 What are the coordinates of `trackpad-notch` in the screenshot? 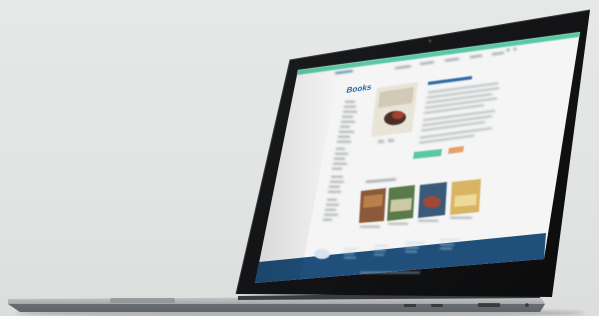 It's located at (142, 300).